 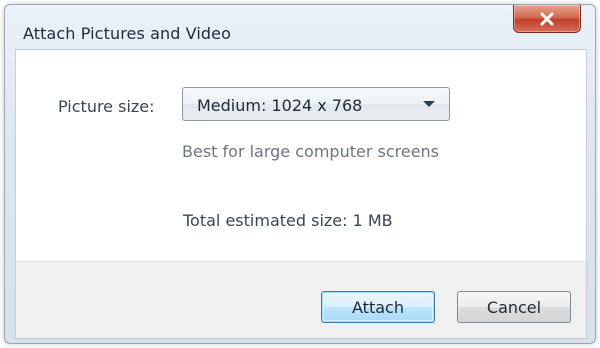 What do you see at coordinates (280, 105) in the screenshot?
I see `picture-size-value: Medium: 1024 x 768` at bounding box center [280, 105].